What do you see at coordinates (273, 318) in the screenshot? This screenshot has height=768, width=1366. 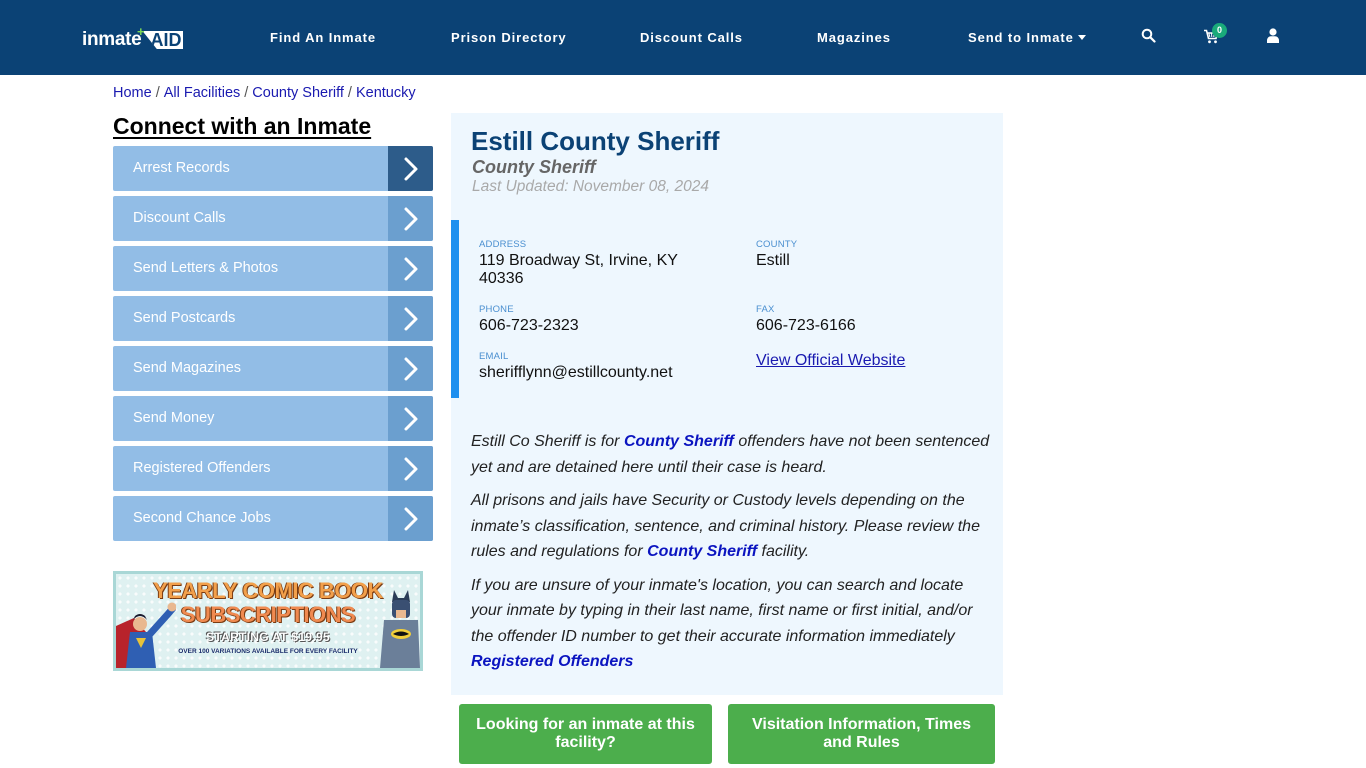 I see `sidebar-item-send-postcards: Send Postcards` at bounding box center [273, 318].